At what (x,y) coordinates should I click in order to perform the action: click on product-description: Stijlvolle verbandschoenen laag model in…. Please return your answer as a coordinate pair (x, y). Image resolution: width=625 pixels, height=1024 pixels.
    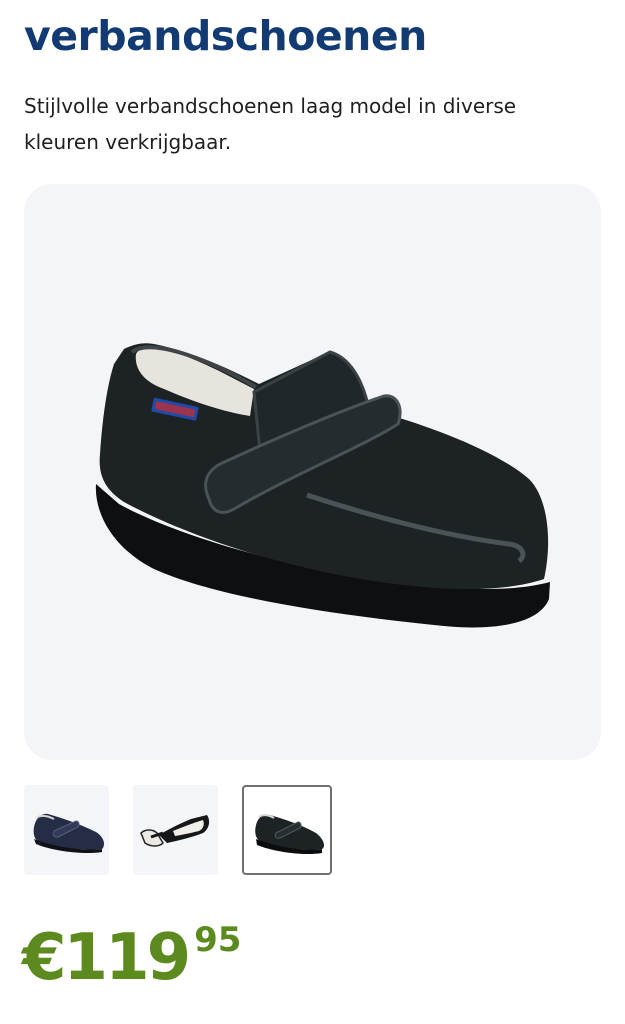
    Looking at the image, I should click on (270, 124).